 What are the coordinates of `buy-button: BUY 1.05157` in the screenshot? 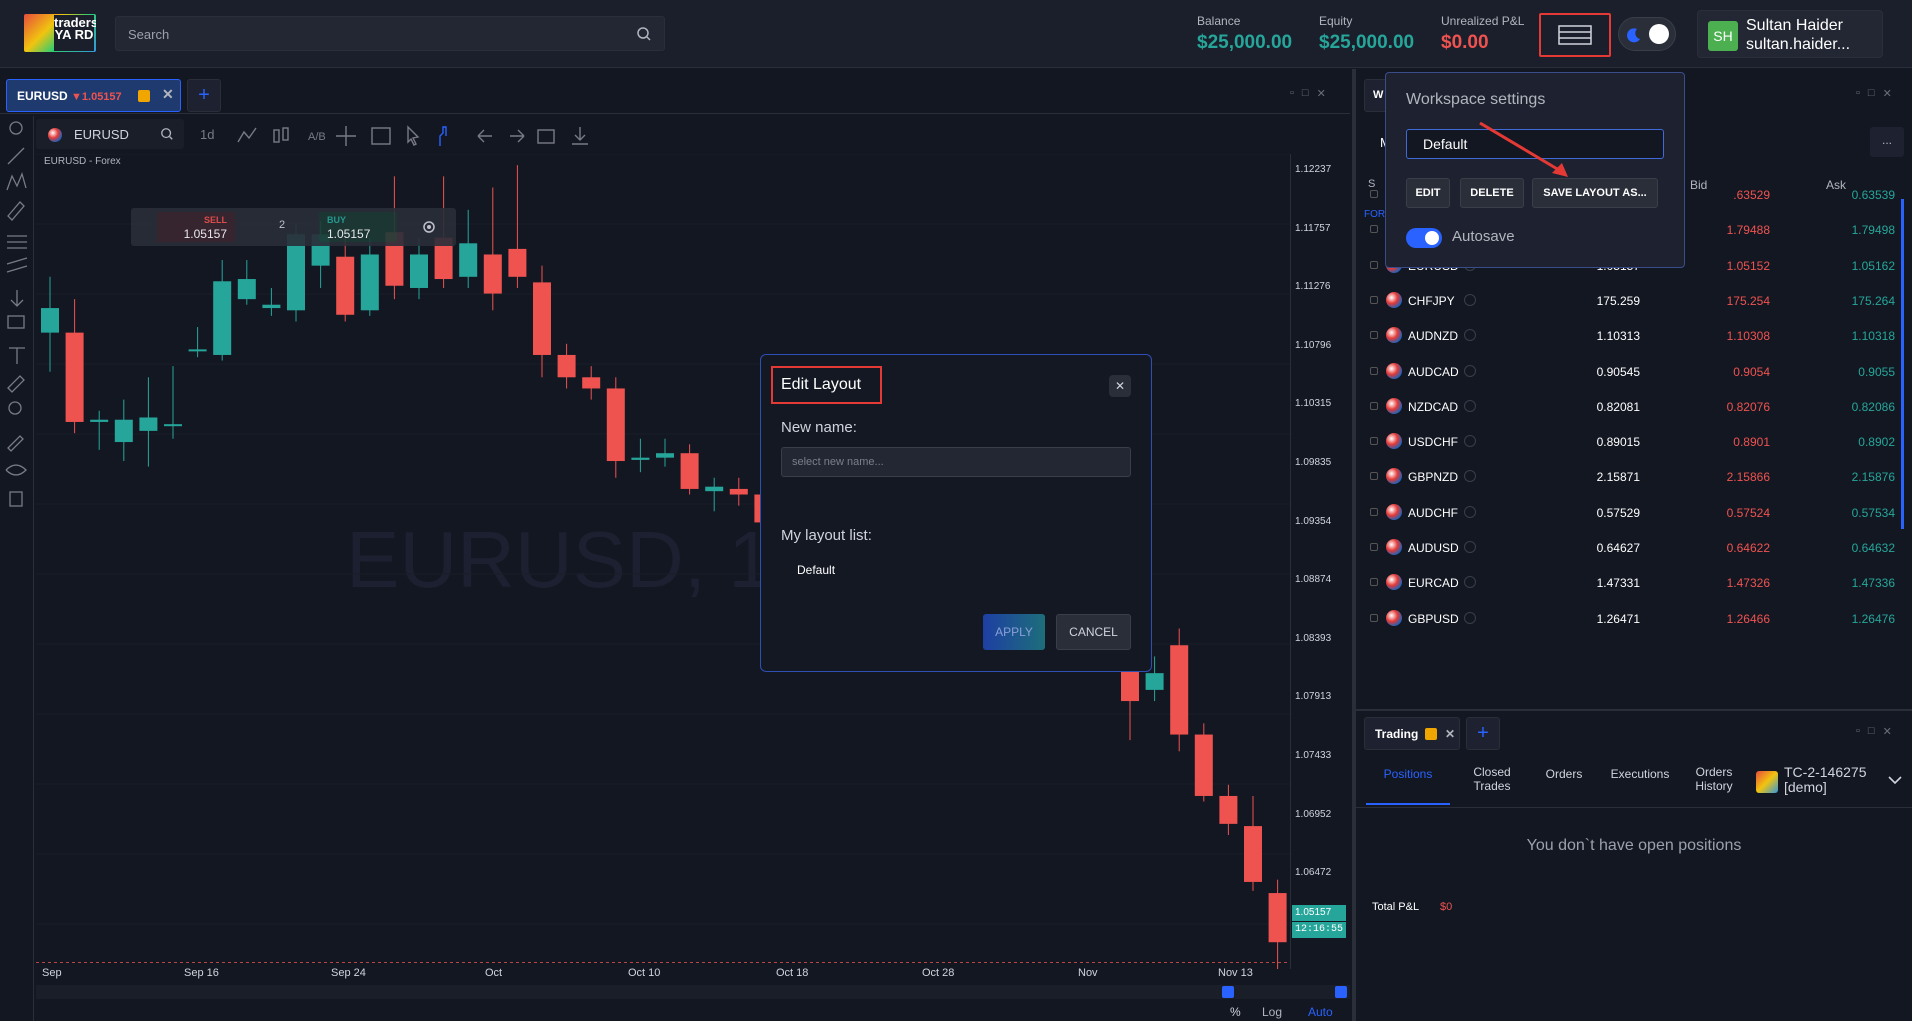 It's located at (358, 227).